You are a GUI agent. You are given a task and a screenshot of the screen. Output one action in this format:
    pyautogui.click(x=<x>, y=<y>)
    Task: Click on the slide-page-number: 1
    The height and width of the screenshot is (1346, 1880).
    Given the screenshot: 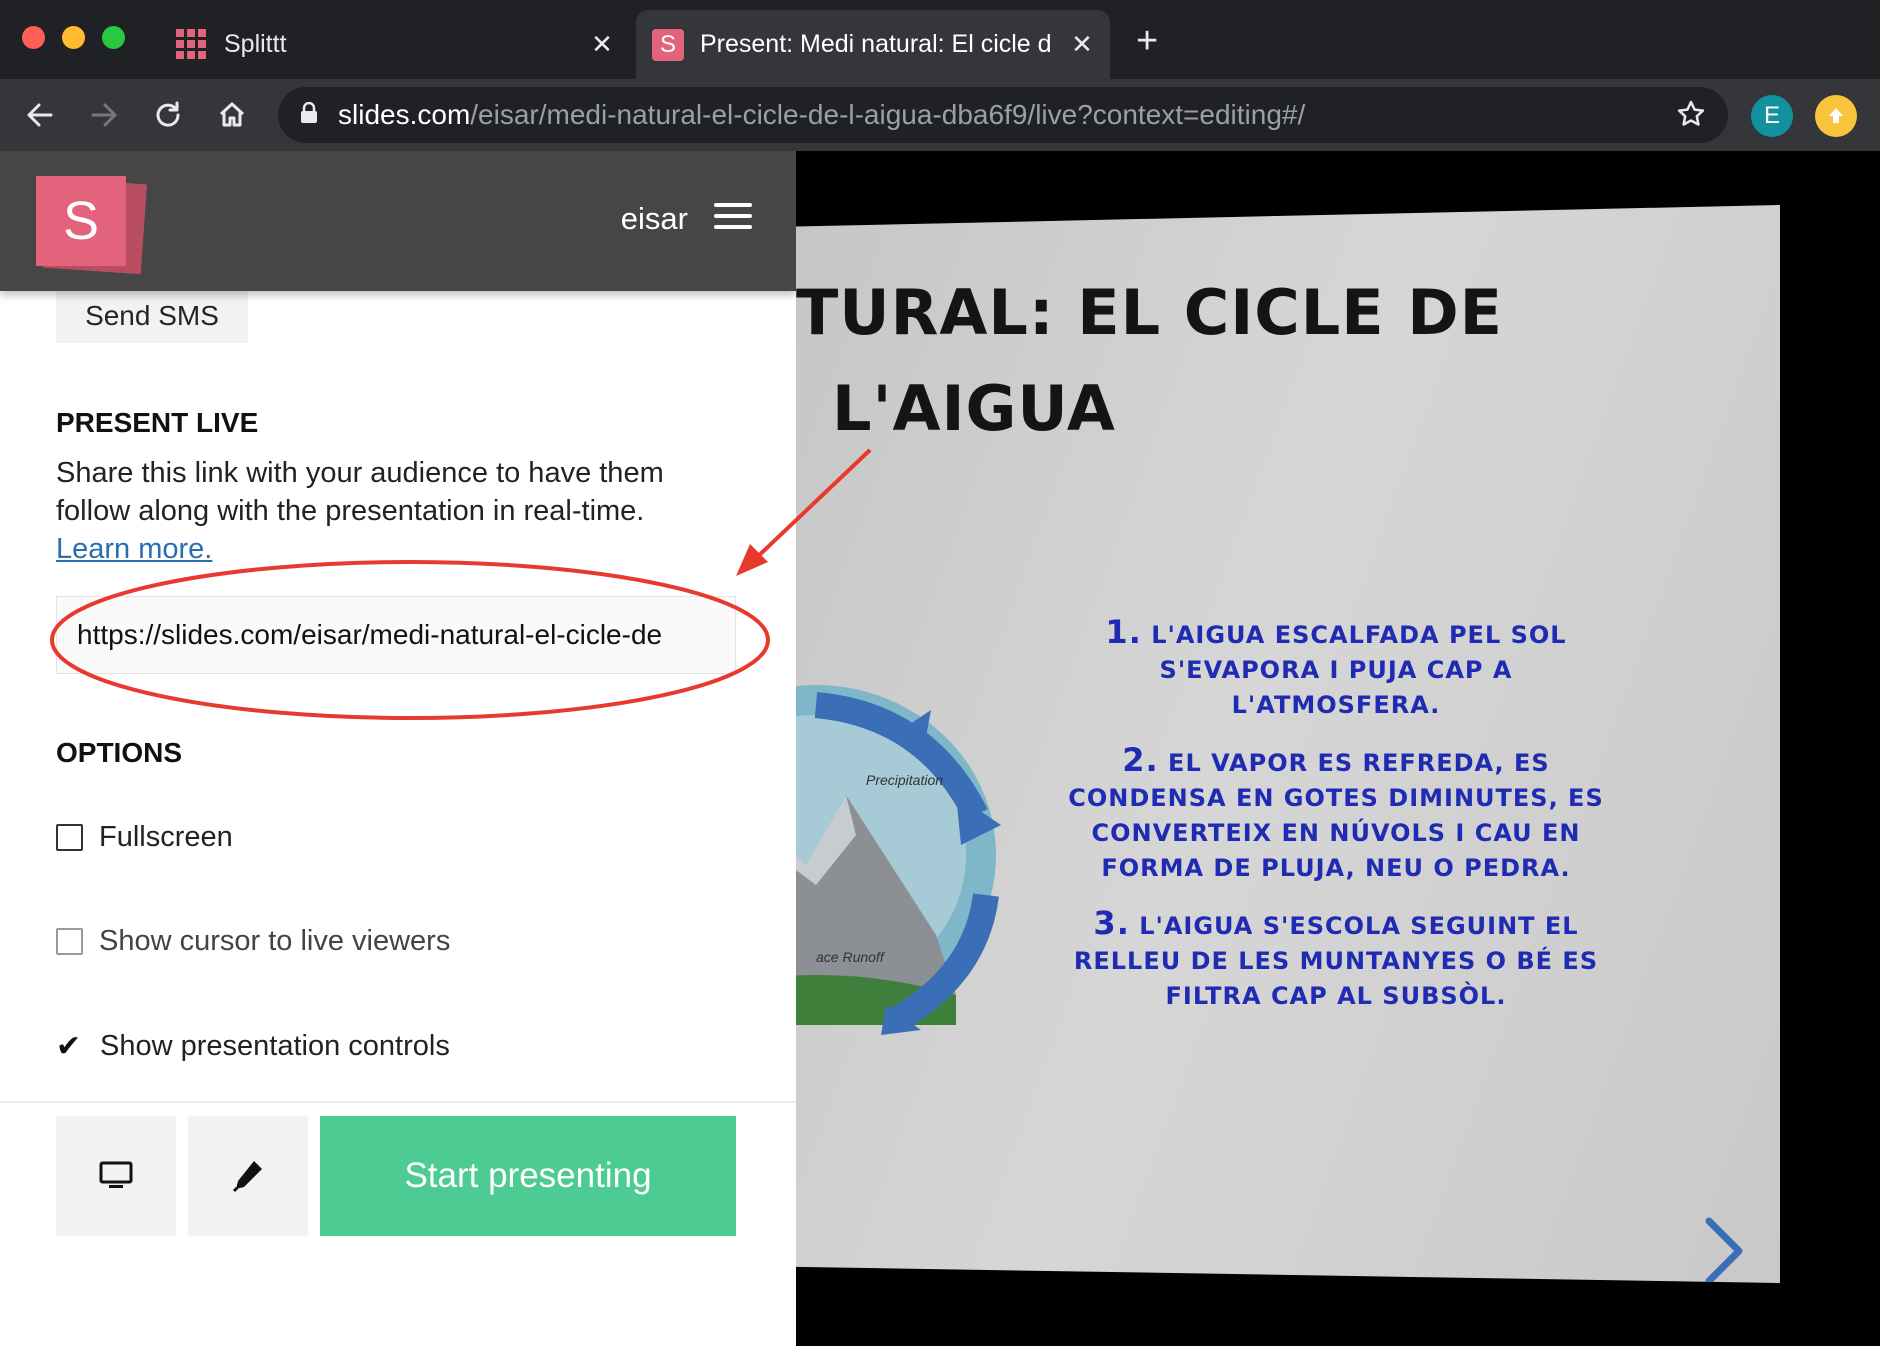 What is the action you would take?
    pyautogui.click(x=1750, y=1304)
    